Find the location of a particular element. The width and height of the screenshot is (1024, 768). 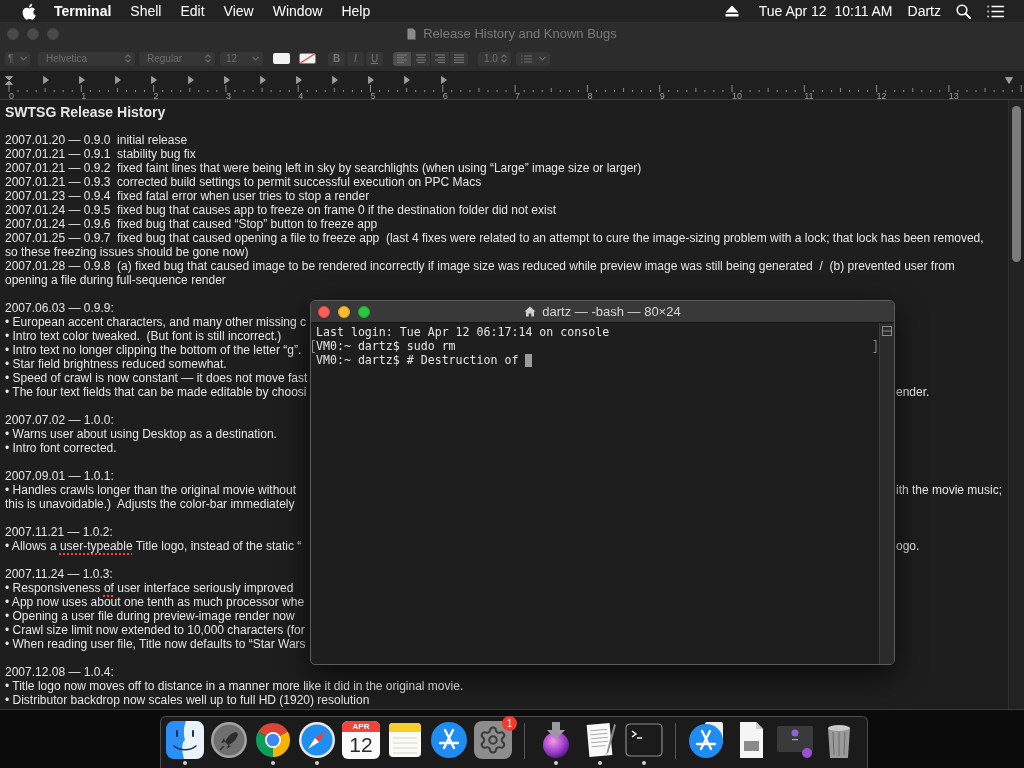

text-line: • Crawl size limit now extended to 10,000 characters (for is located at coordinates (155, 630).